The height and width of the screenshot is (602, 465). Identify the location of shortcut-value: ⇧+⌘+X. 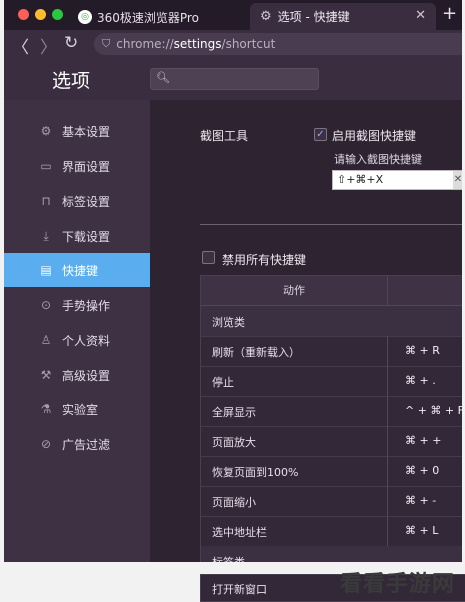
(360, 179).